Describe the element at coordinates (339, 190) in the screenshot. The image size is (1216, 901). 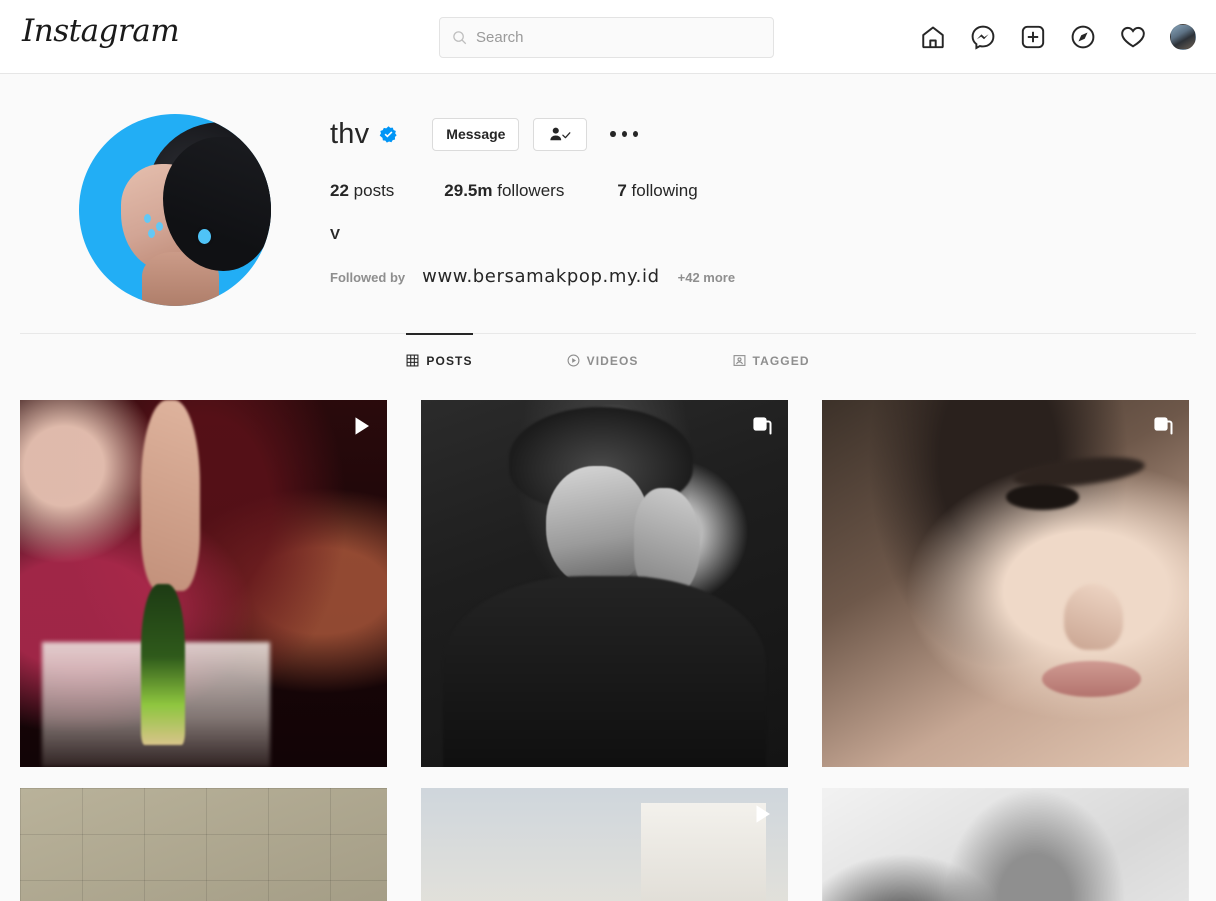
I see `stat-posts-value: 22` at that location.